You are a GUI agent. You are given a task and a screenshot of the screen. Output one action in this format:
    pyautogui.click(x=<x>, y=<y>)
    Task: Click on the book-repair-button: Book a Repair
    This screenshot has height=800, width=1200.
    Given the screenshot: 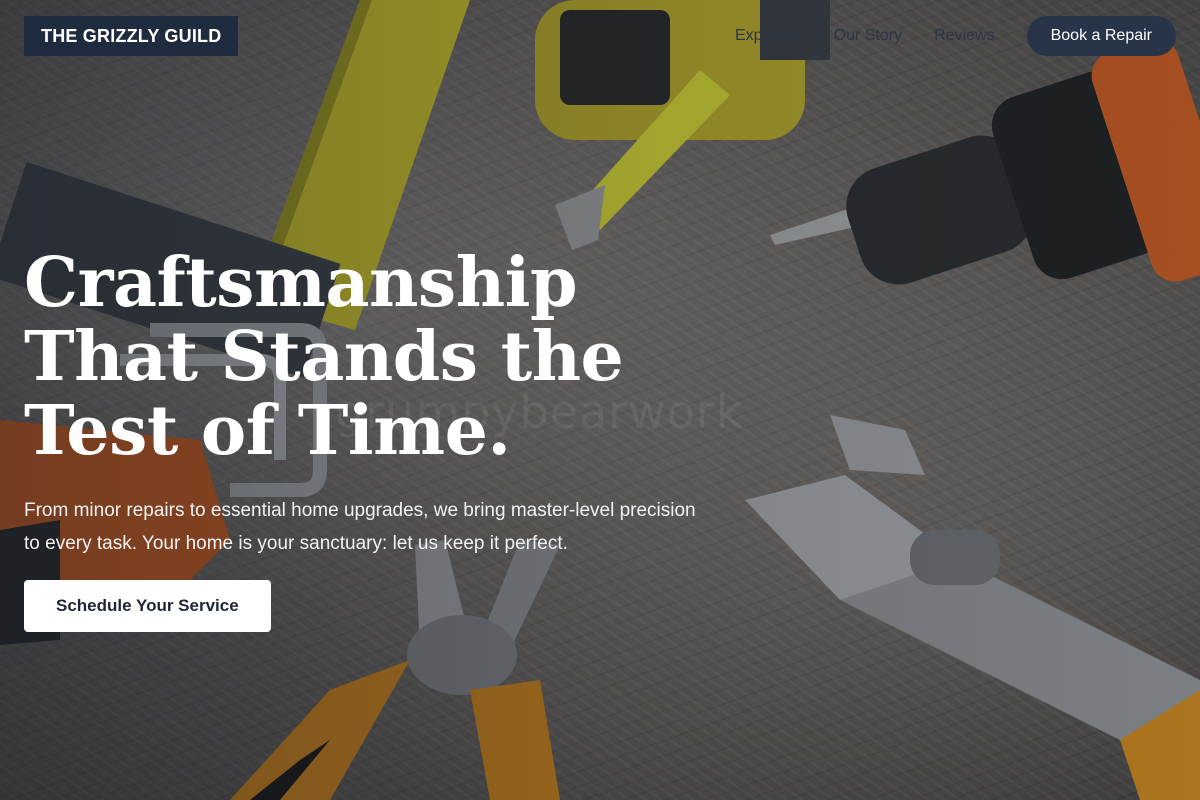 What is the action you would take?
    pyautogui.click(x=1101, y=36)
    